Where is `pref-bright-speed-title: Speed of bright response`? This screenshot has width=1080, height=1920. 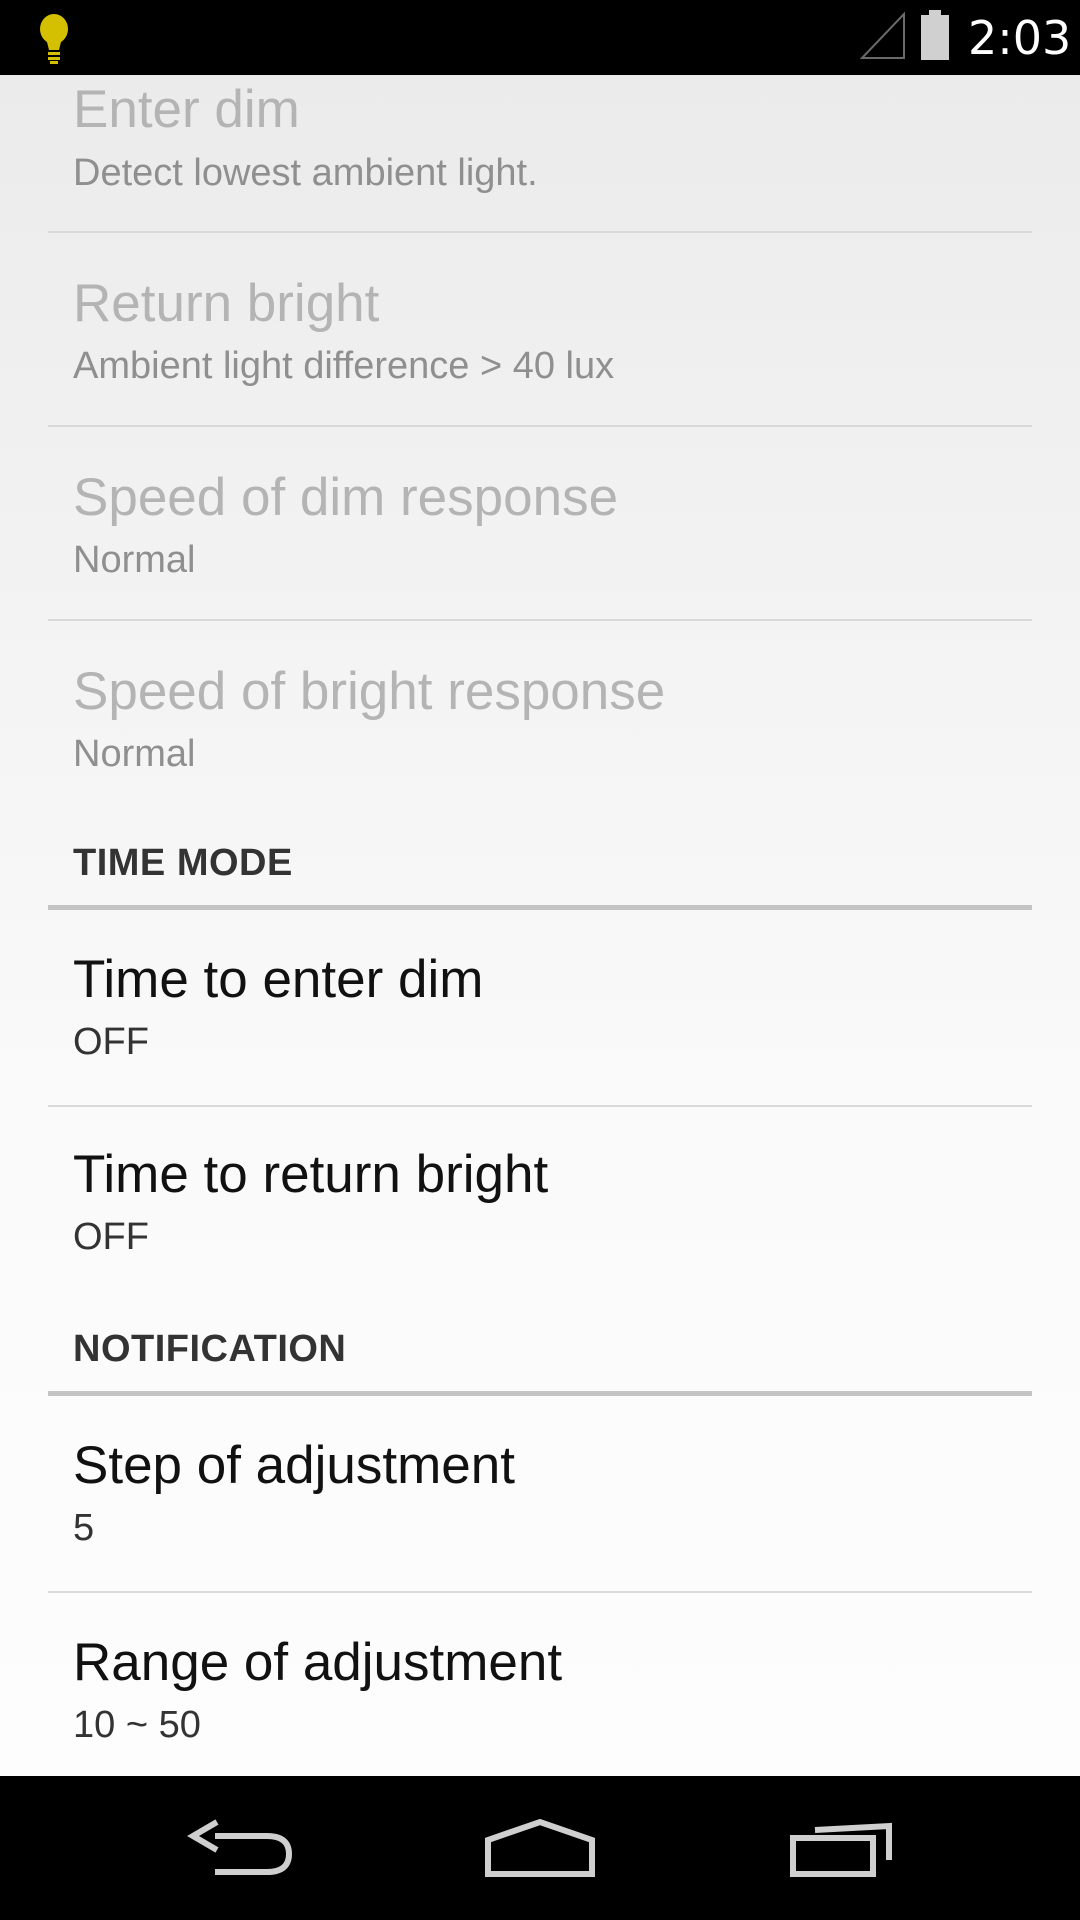 pref-bright-speed-title: Speed of bright response is located at coordinates (369, 691).